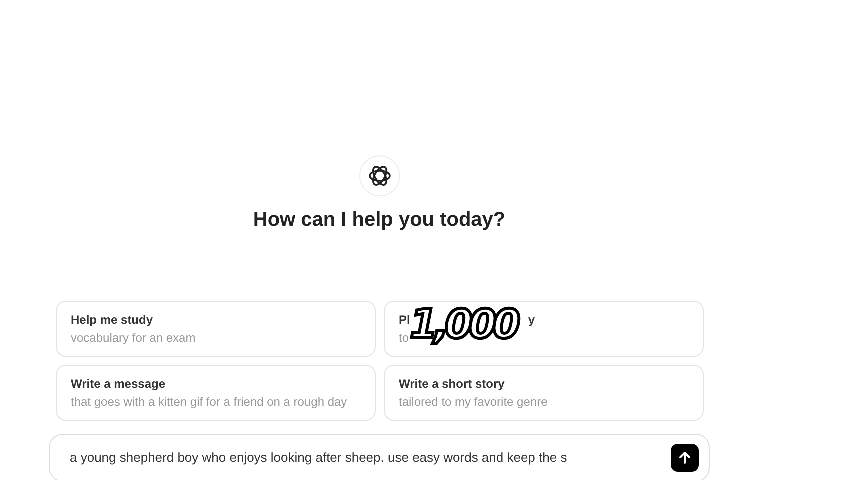  I want to click on arrow-up-icon, so click(685, 458).